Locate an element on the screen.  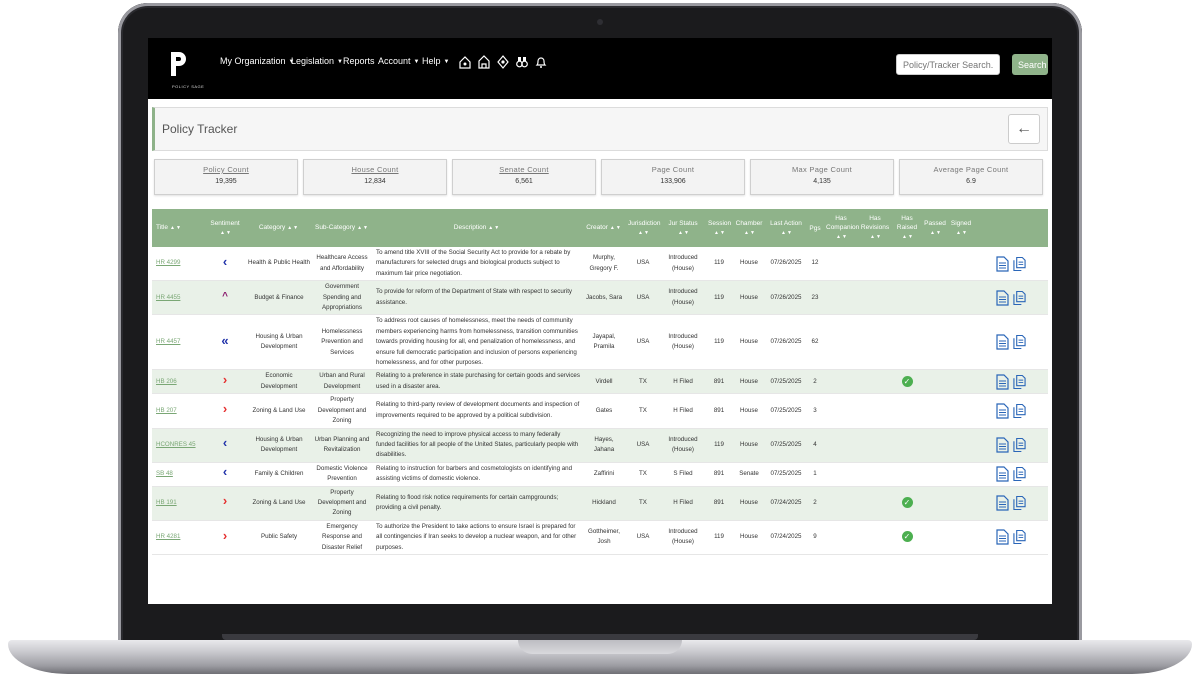
stat-house-count: House Count 12,834 is located at coordinates (375, 177).